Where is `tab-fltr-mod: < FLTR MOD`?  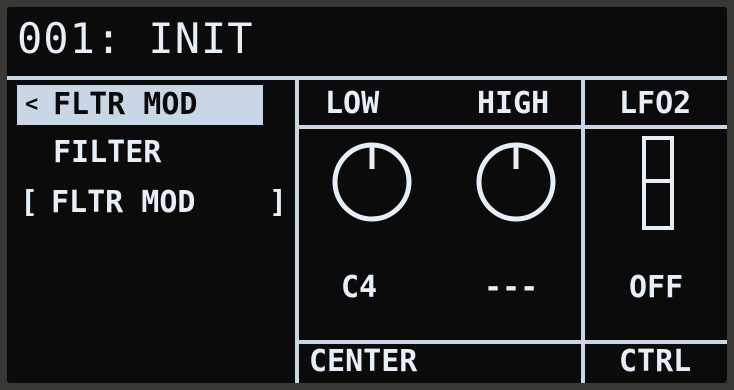 tab-fltr-mod: < FLTR MOD is located at coordinates (140, 105).